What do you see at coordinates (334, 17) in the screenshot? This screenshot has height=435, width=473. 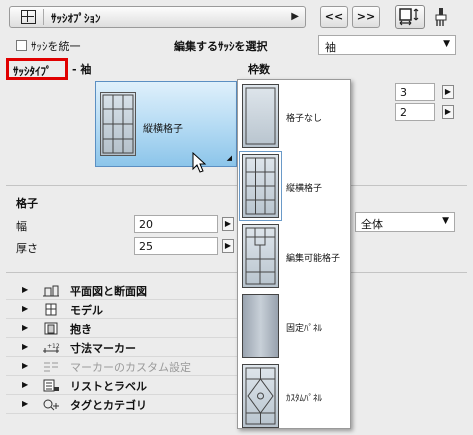 I see `previous-button: <<` at bounding box center [334, 17].